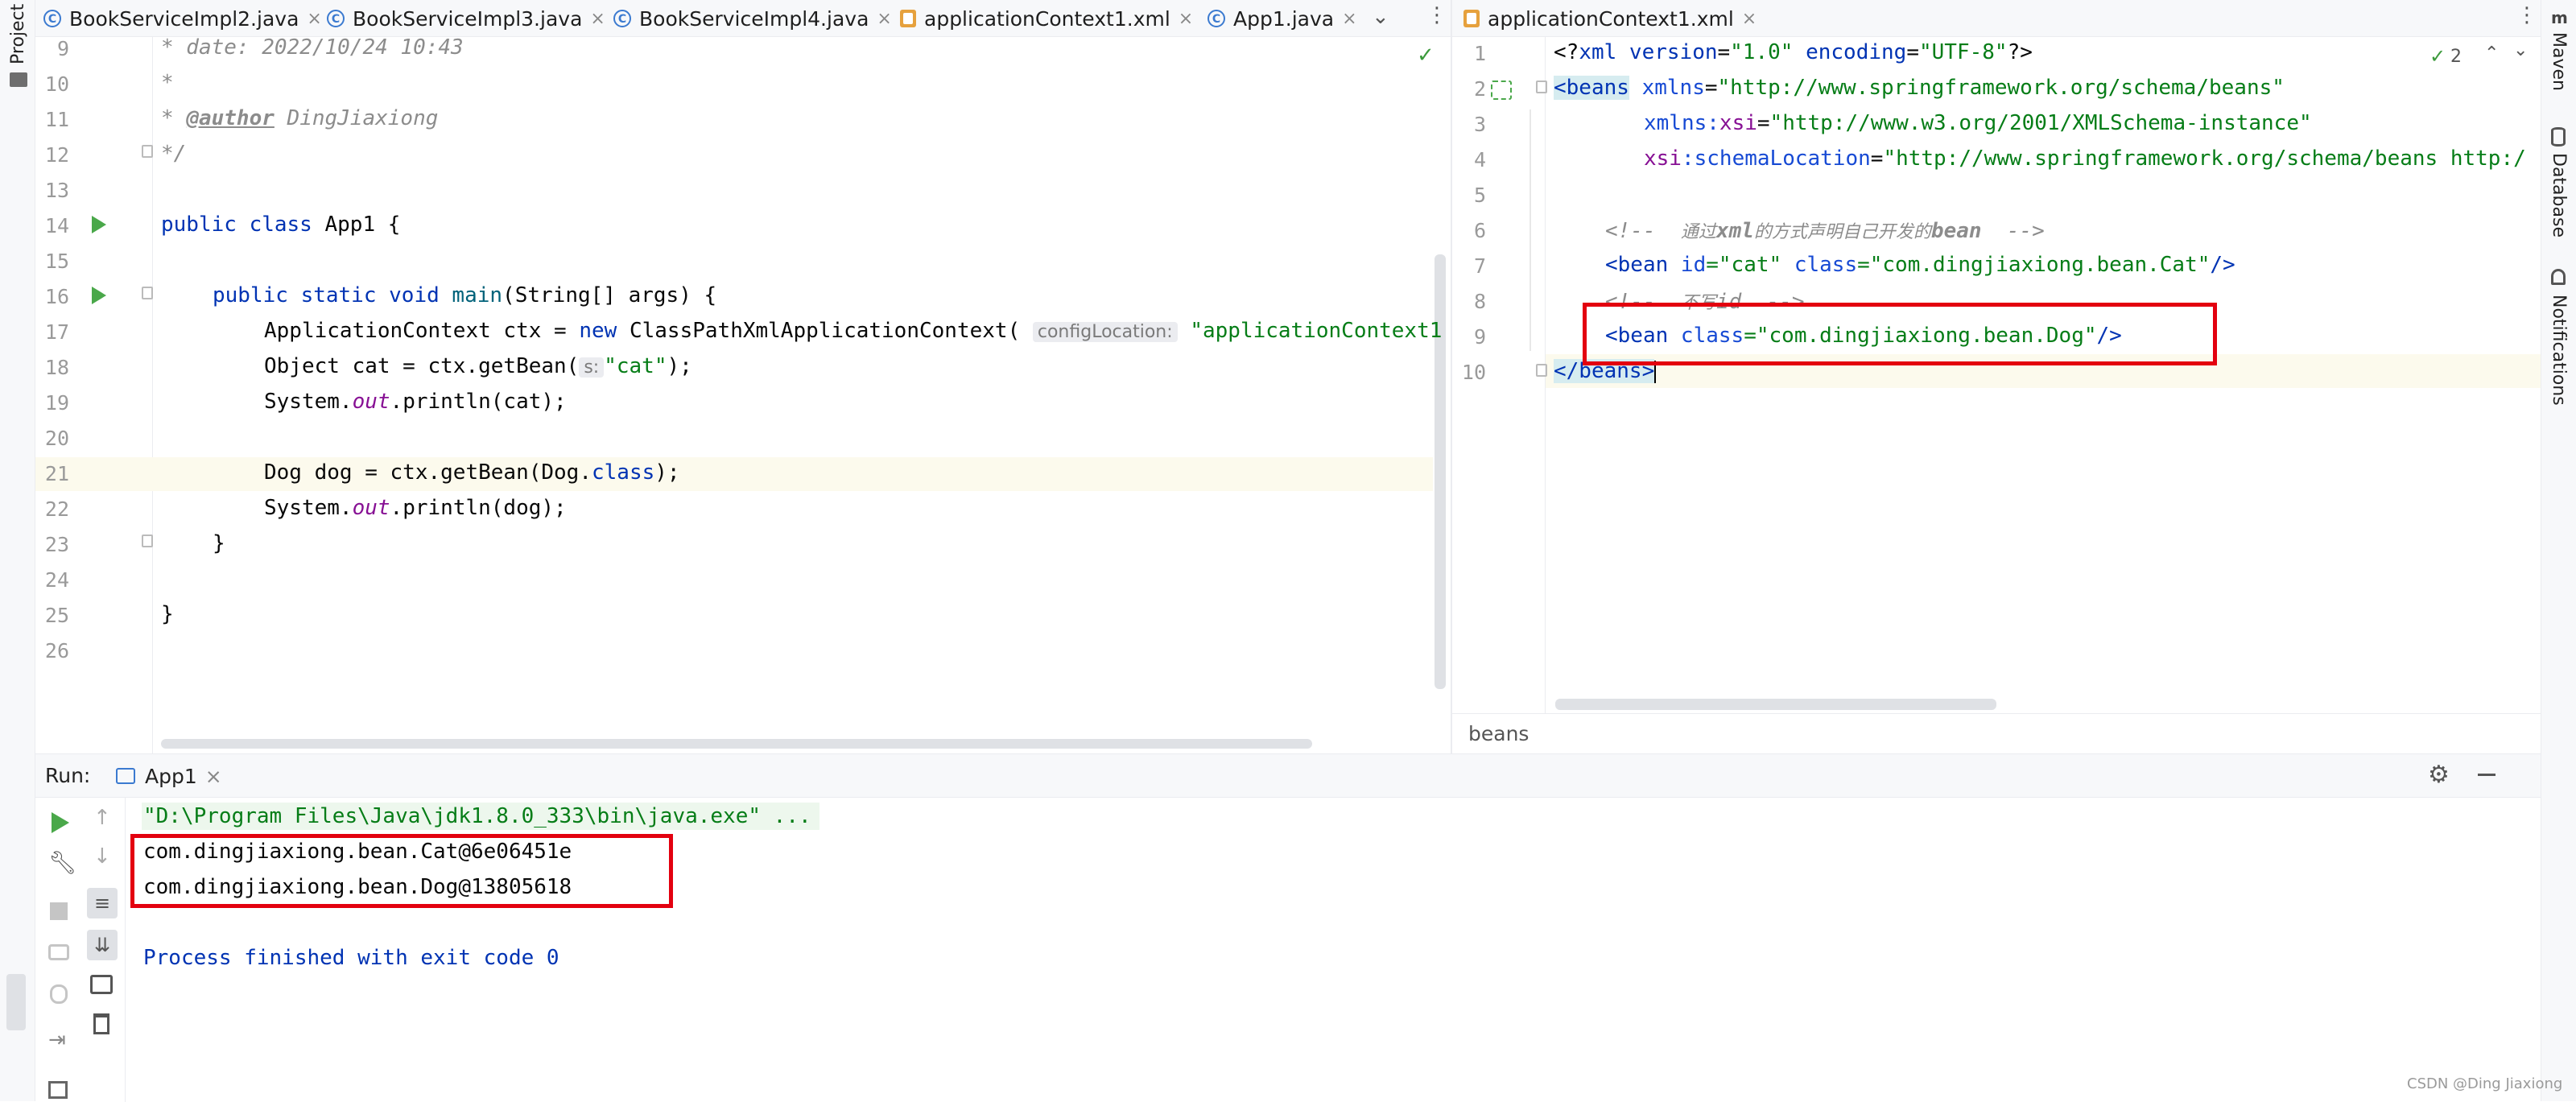 This screenshot has height=1102, width=2576. What do you see at coordinates (1105, 332) in the screenshot?
I see `parameter-hint: configLocation:` at bounding box center [1105, 332].